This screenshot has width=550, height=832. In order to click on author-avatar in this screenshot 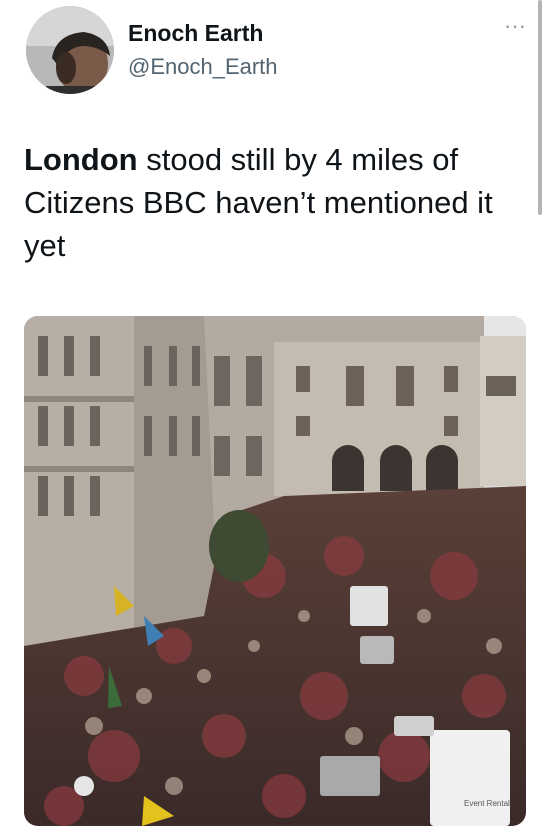, I will do `click(70, 50)`.